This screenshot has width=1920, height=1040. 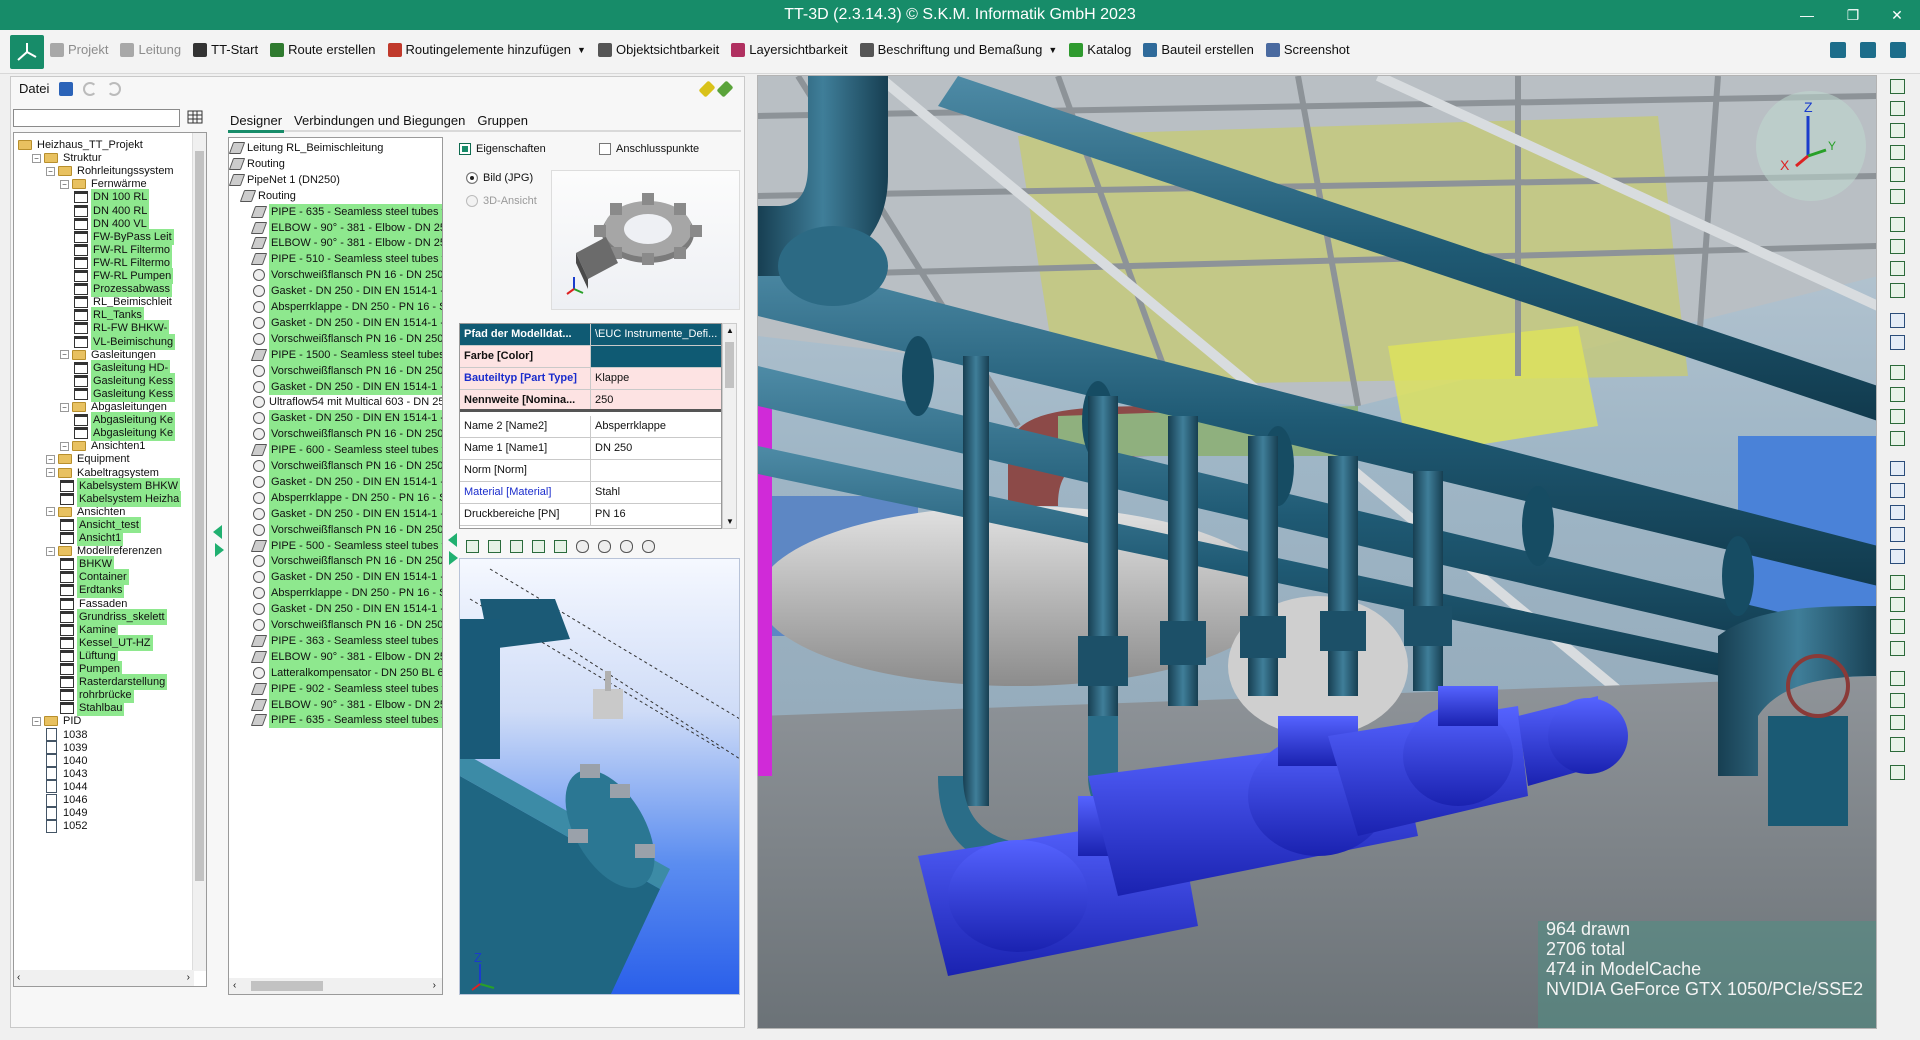 What do you see at coordinates (34, 88) in the screenshot?
I see `file-menu: Datei` at bounding box center [34, 88].